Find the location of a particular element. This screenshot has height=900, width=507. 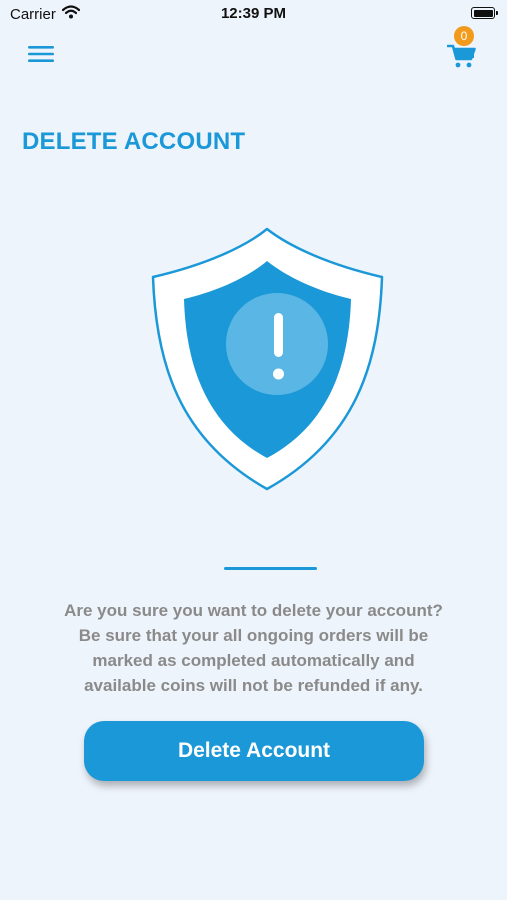

cart-button: 0 is located at coordinates (464, 49).